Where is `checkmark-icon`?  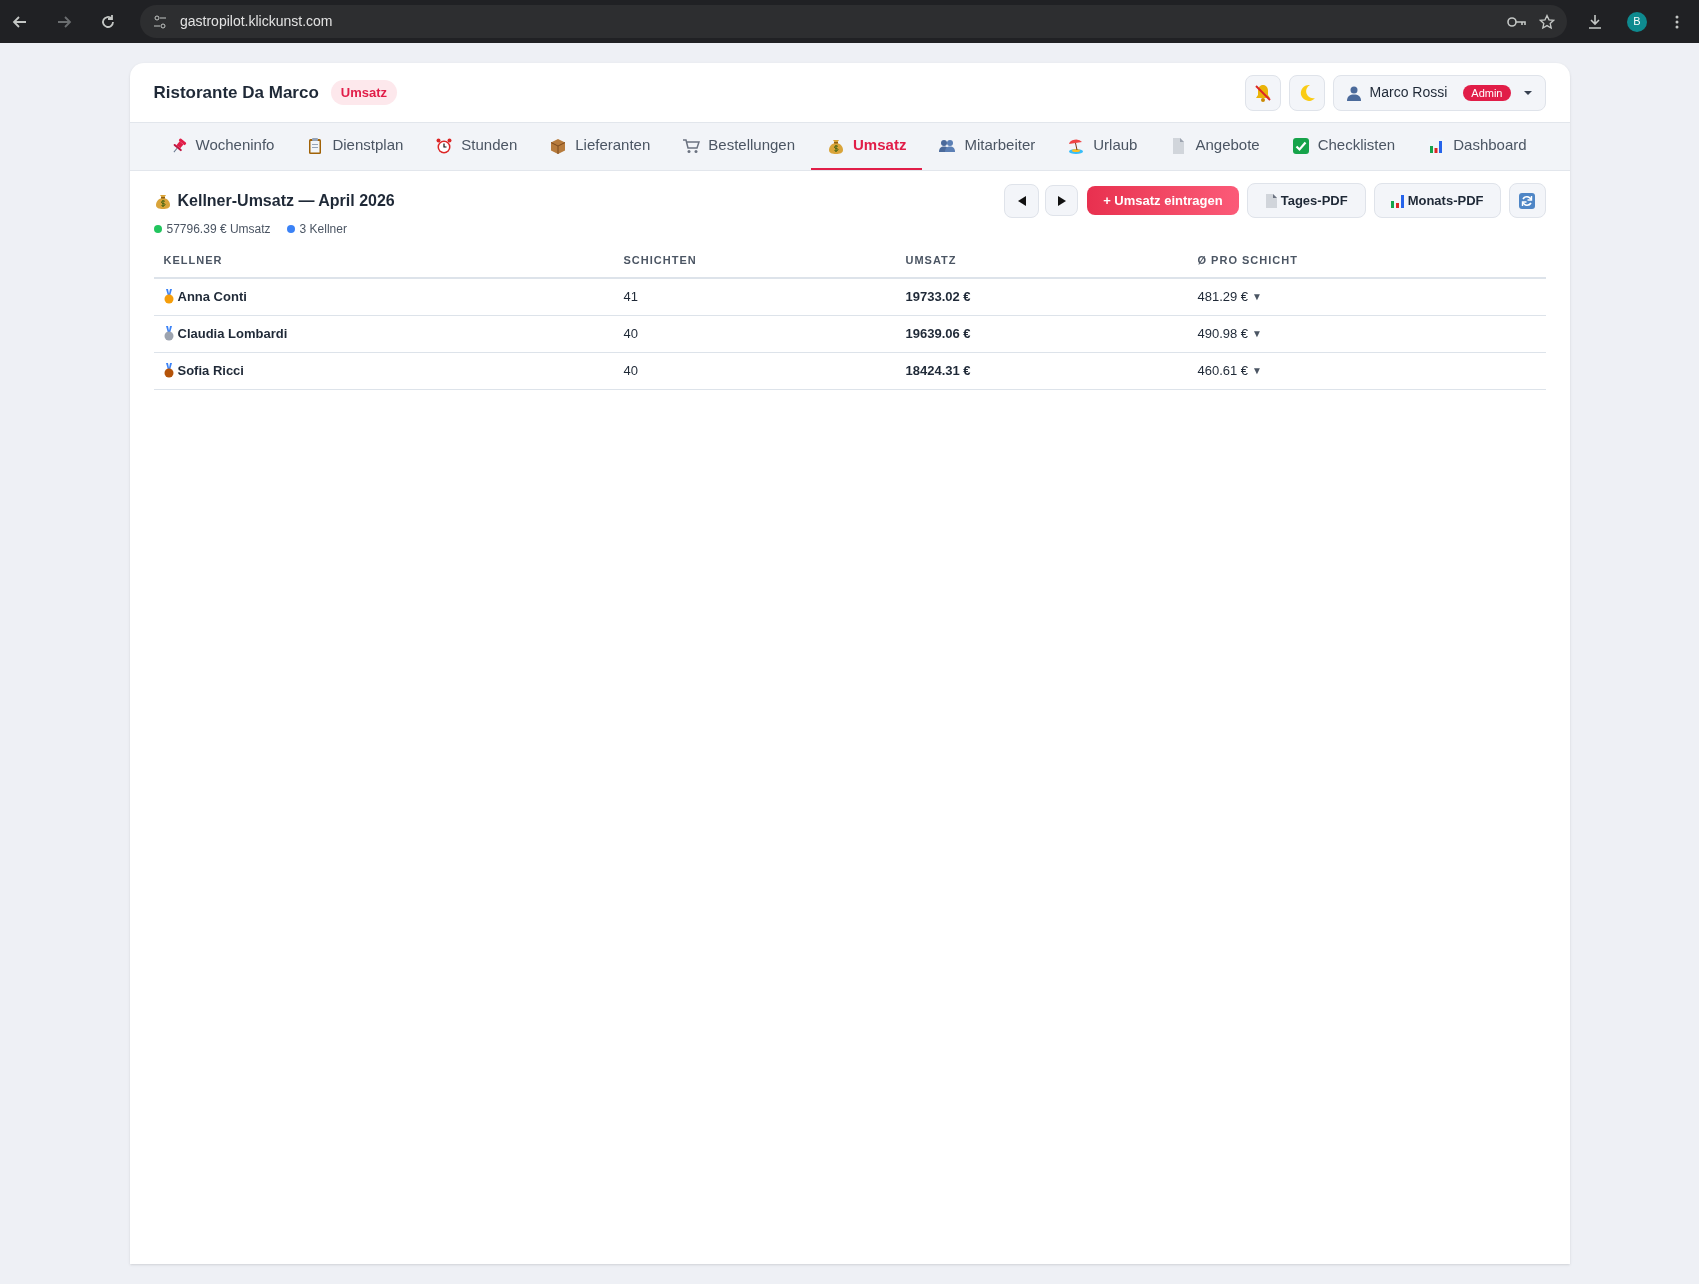
checkmark-icon is located at coordinates (1300, 145).